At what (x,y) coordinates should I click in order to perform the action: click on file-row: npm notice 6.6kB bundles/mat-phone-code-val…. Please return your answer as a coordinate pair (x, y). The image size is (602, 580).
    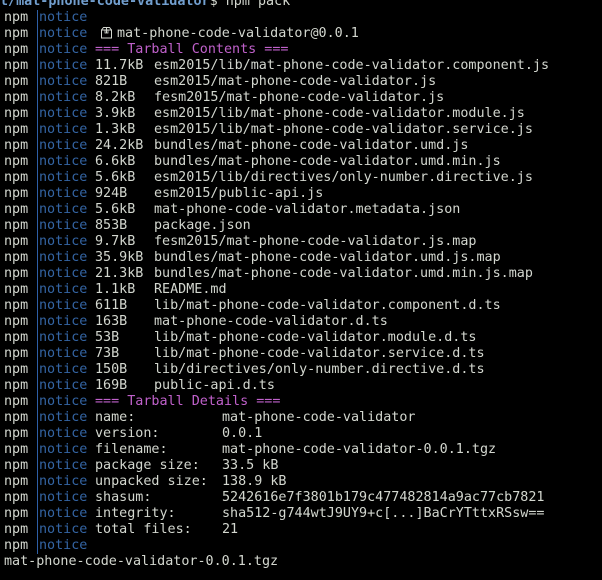
    Looking at the image, I should click on (301, 162).